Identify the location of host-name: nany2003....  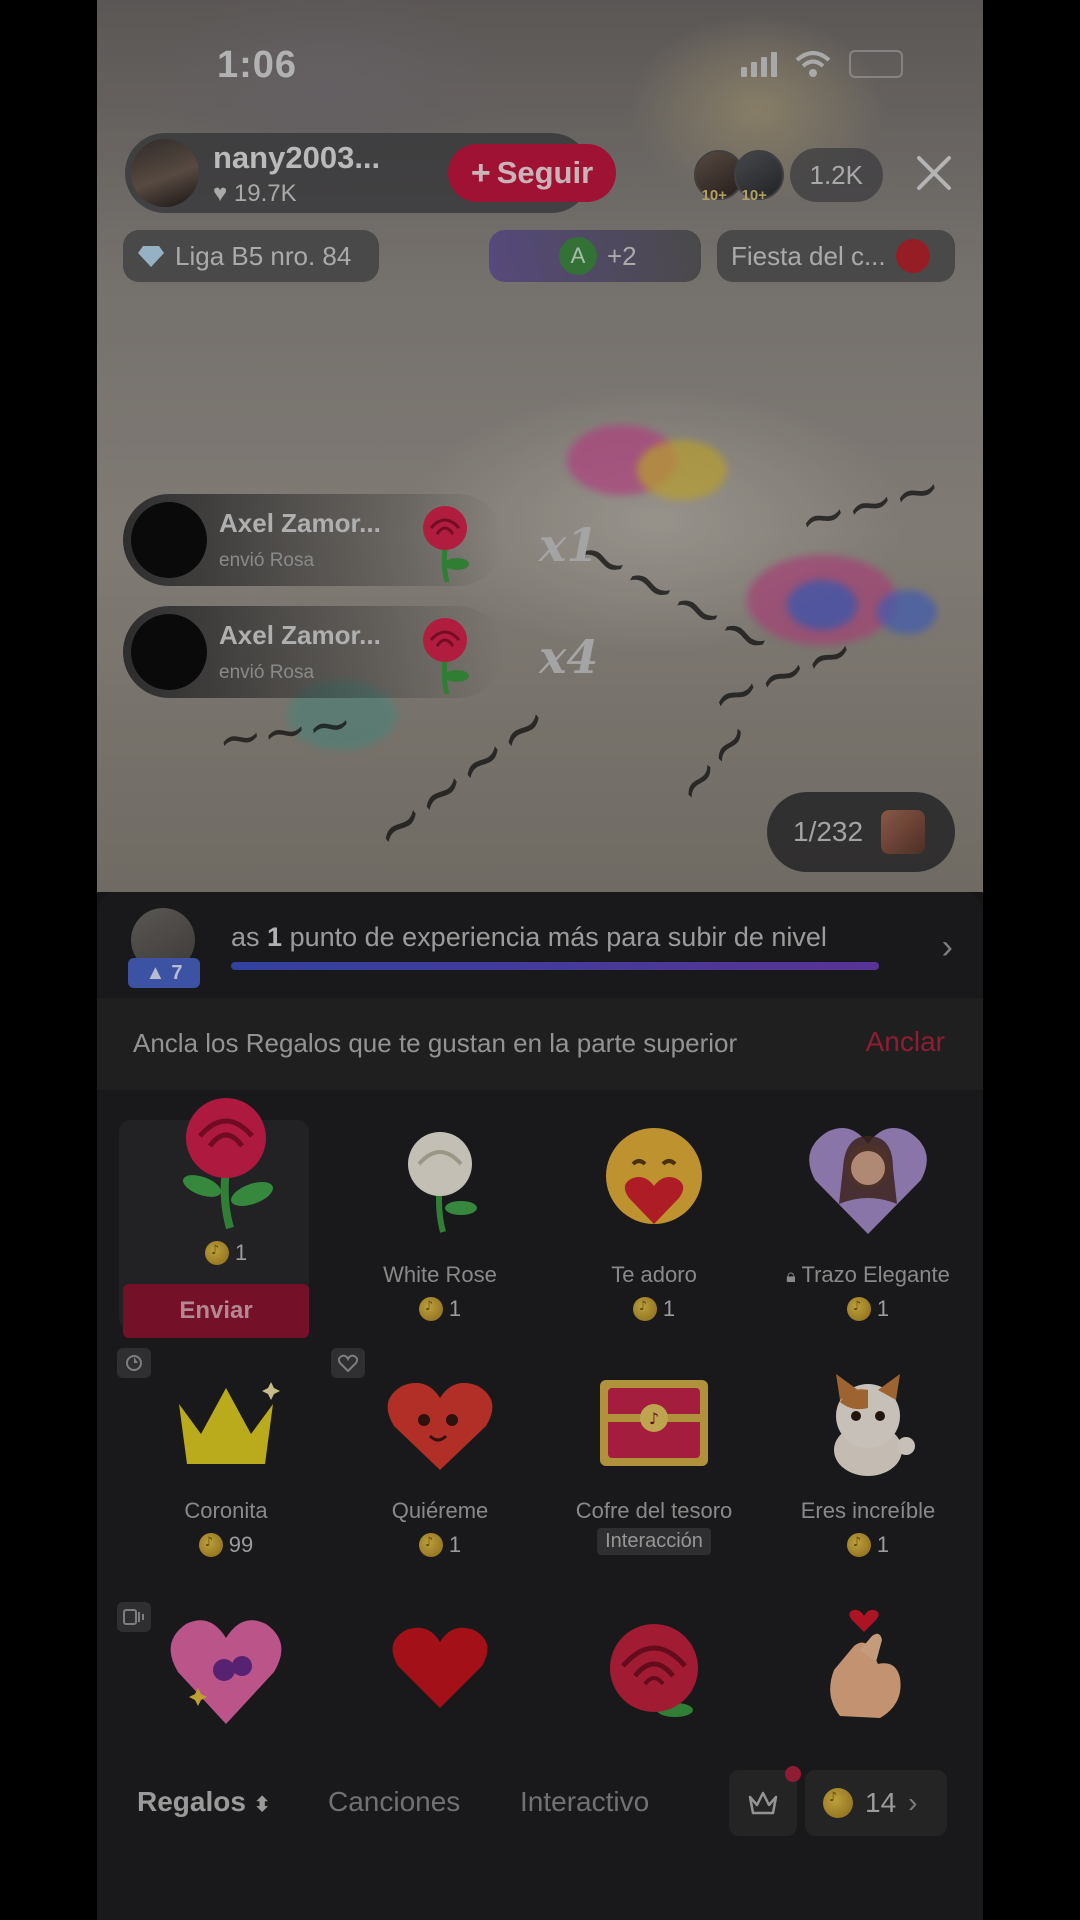
(297, 157).